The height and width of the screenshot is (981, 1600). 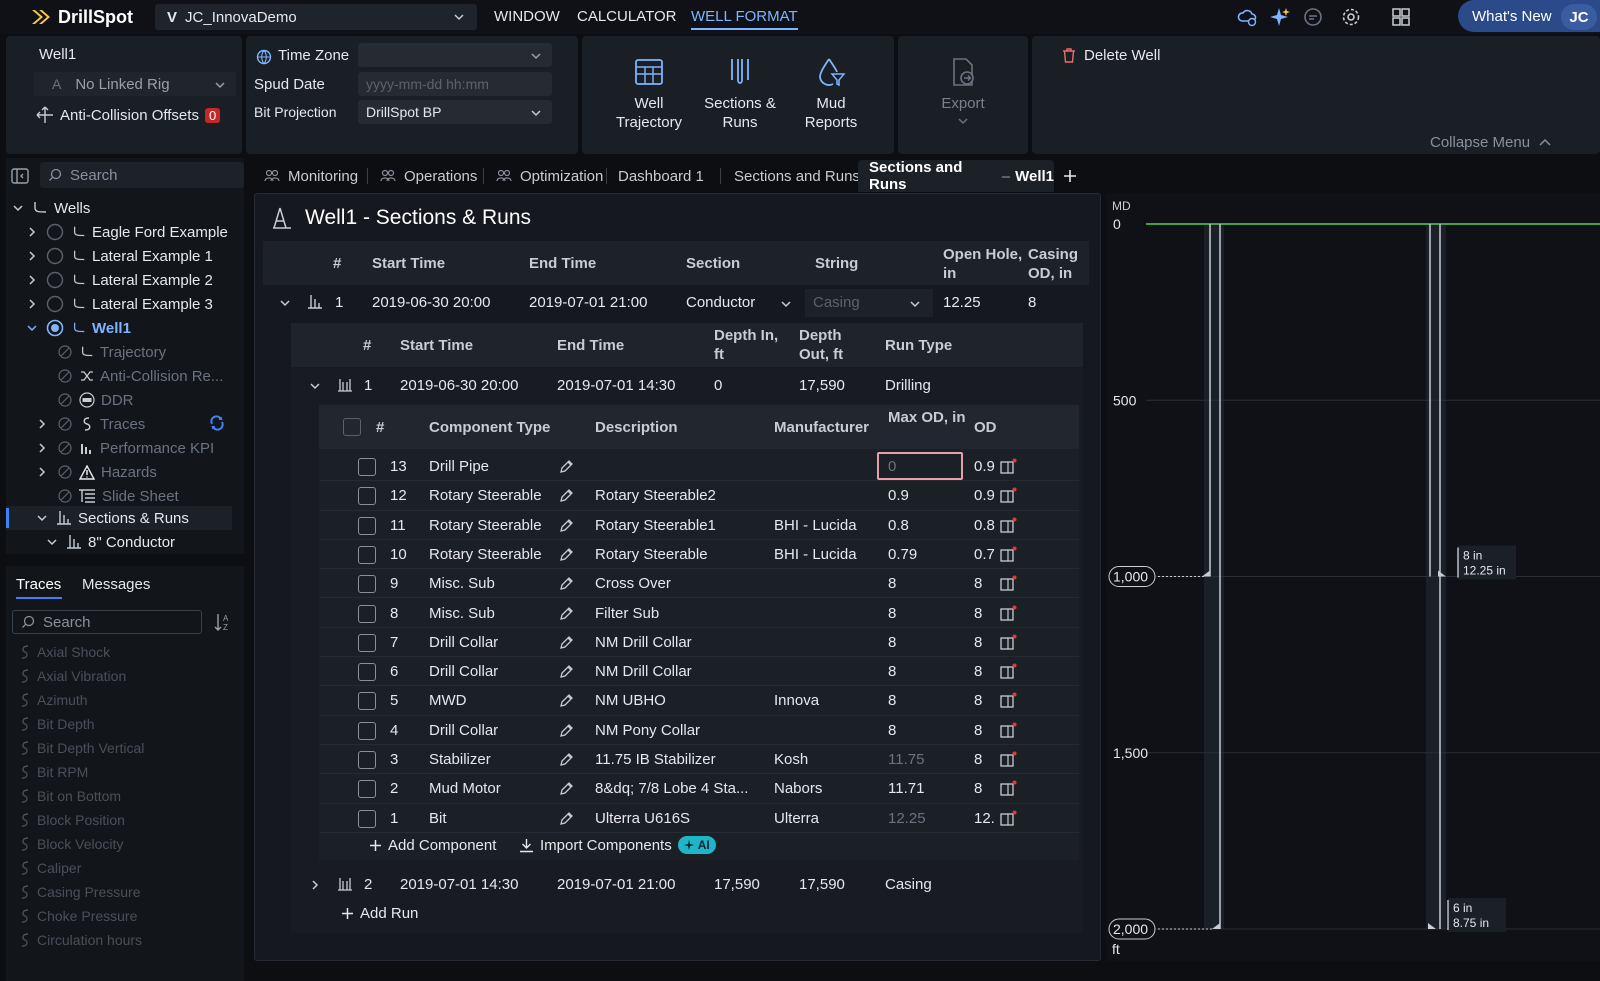 I want to click on component-type: Stabilizer, so click(x=460, y=759).